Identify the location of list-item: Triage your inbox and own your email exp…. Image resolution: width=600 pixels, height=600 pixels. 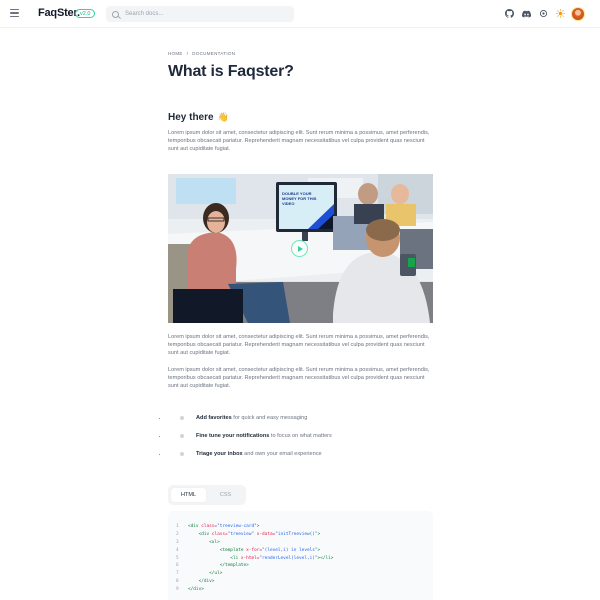
(300, 459).